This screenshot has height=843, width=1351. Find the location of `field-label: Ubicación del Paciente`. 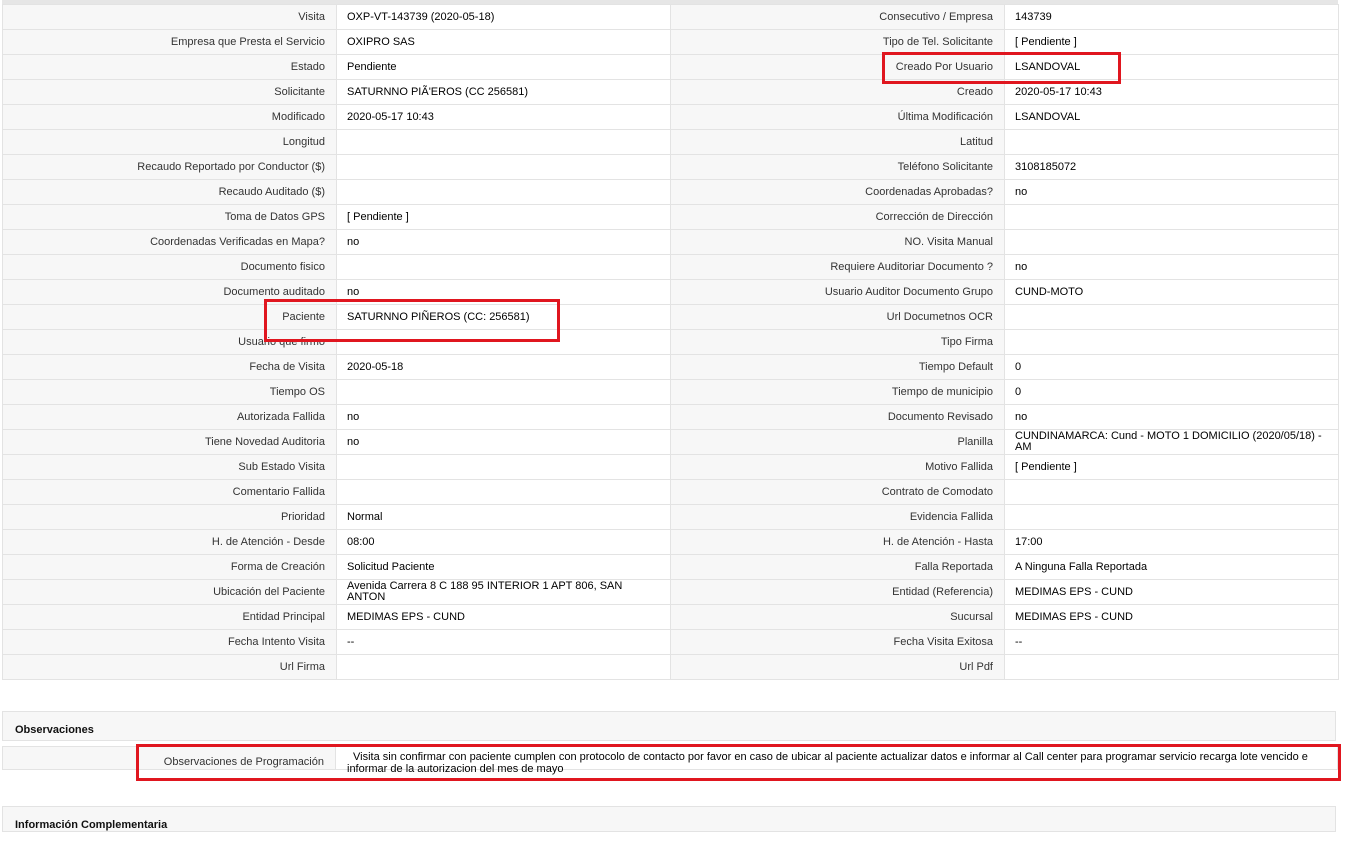

field-label: Ubicación del Paciente is located at coordinates (169, 592).